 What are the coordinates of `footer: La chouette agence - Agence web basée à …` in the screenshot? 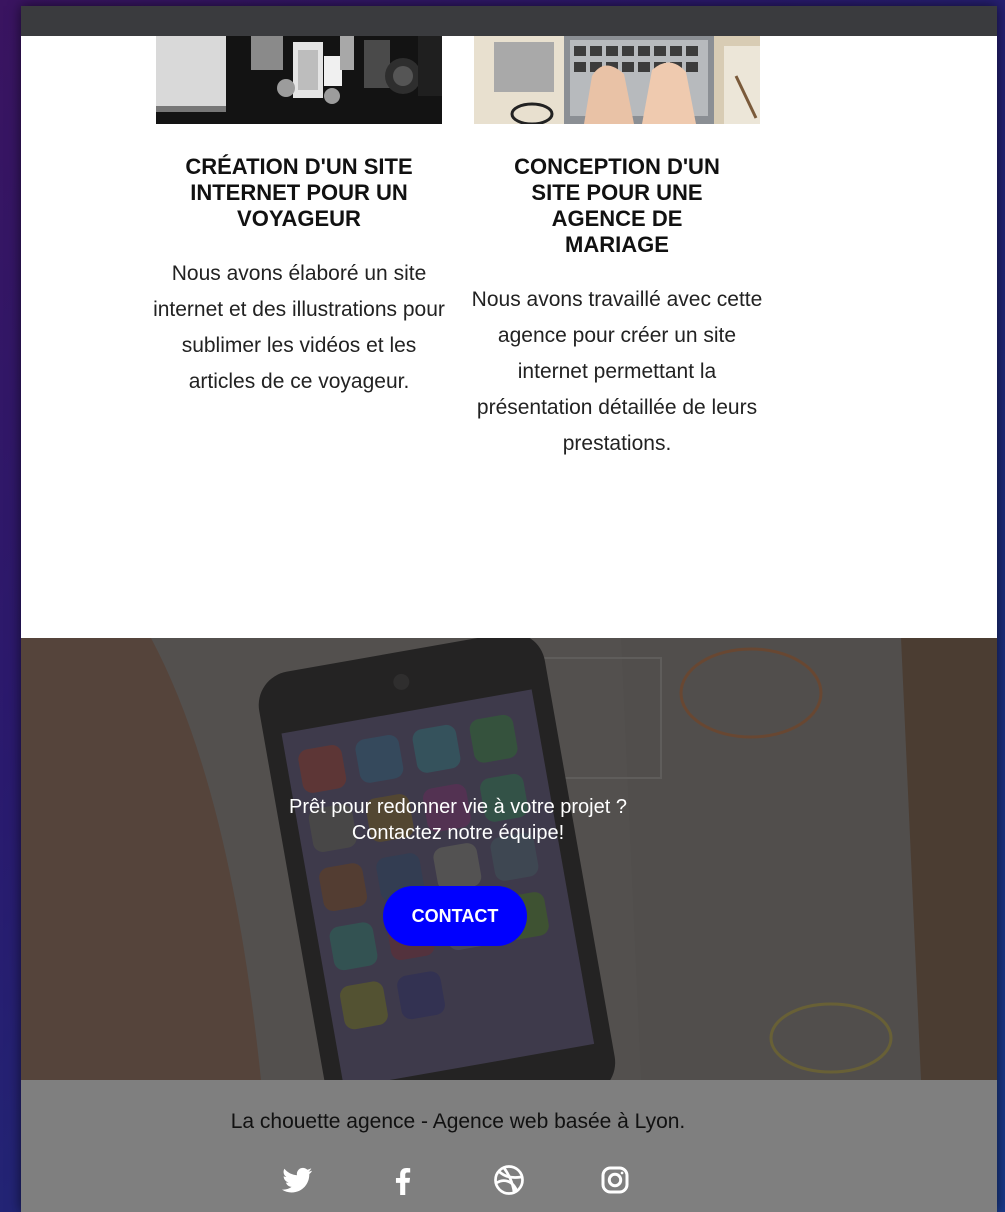 It's located at (509, 1146).